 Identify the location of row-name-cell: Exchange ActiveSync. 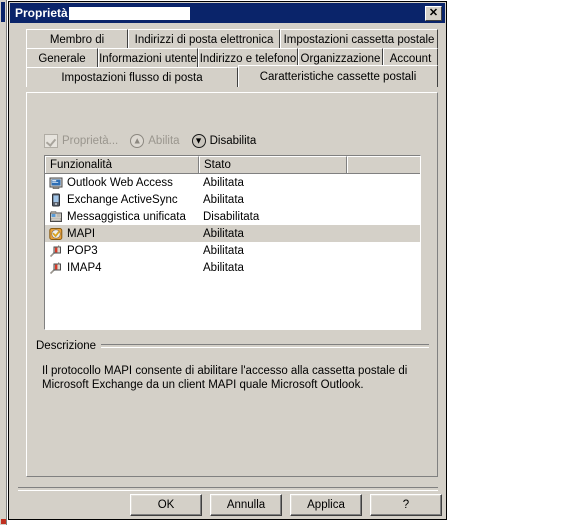
(122, 200).